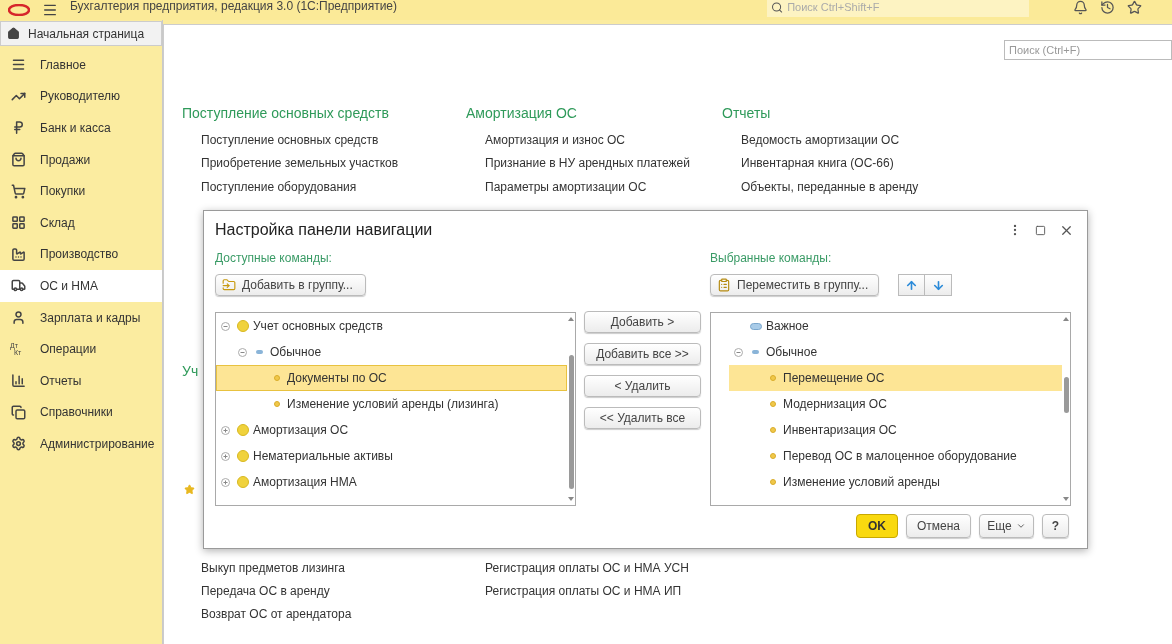 This screenshot has height=644, width=1172. Describe the element at coordinates (229, 285) in the screenshot. I see `folder-icon` at that location.